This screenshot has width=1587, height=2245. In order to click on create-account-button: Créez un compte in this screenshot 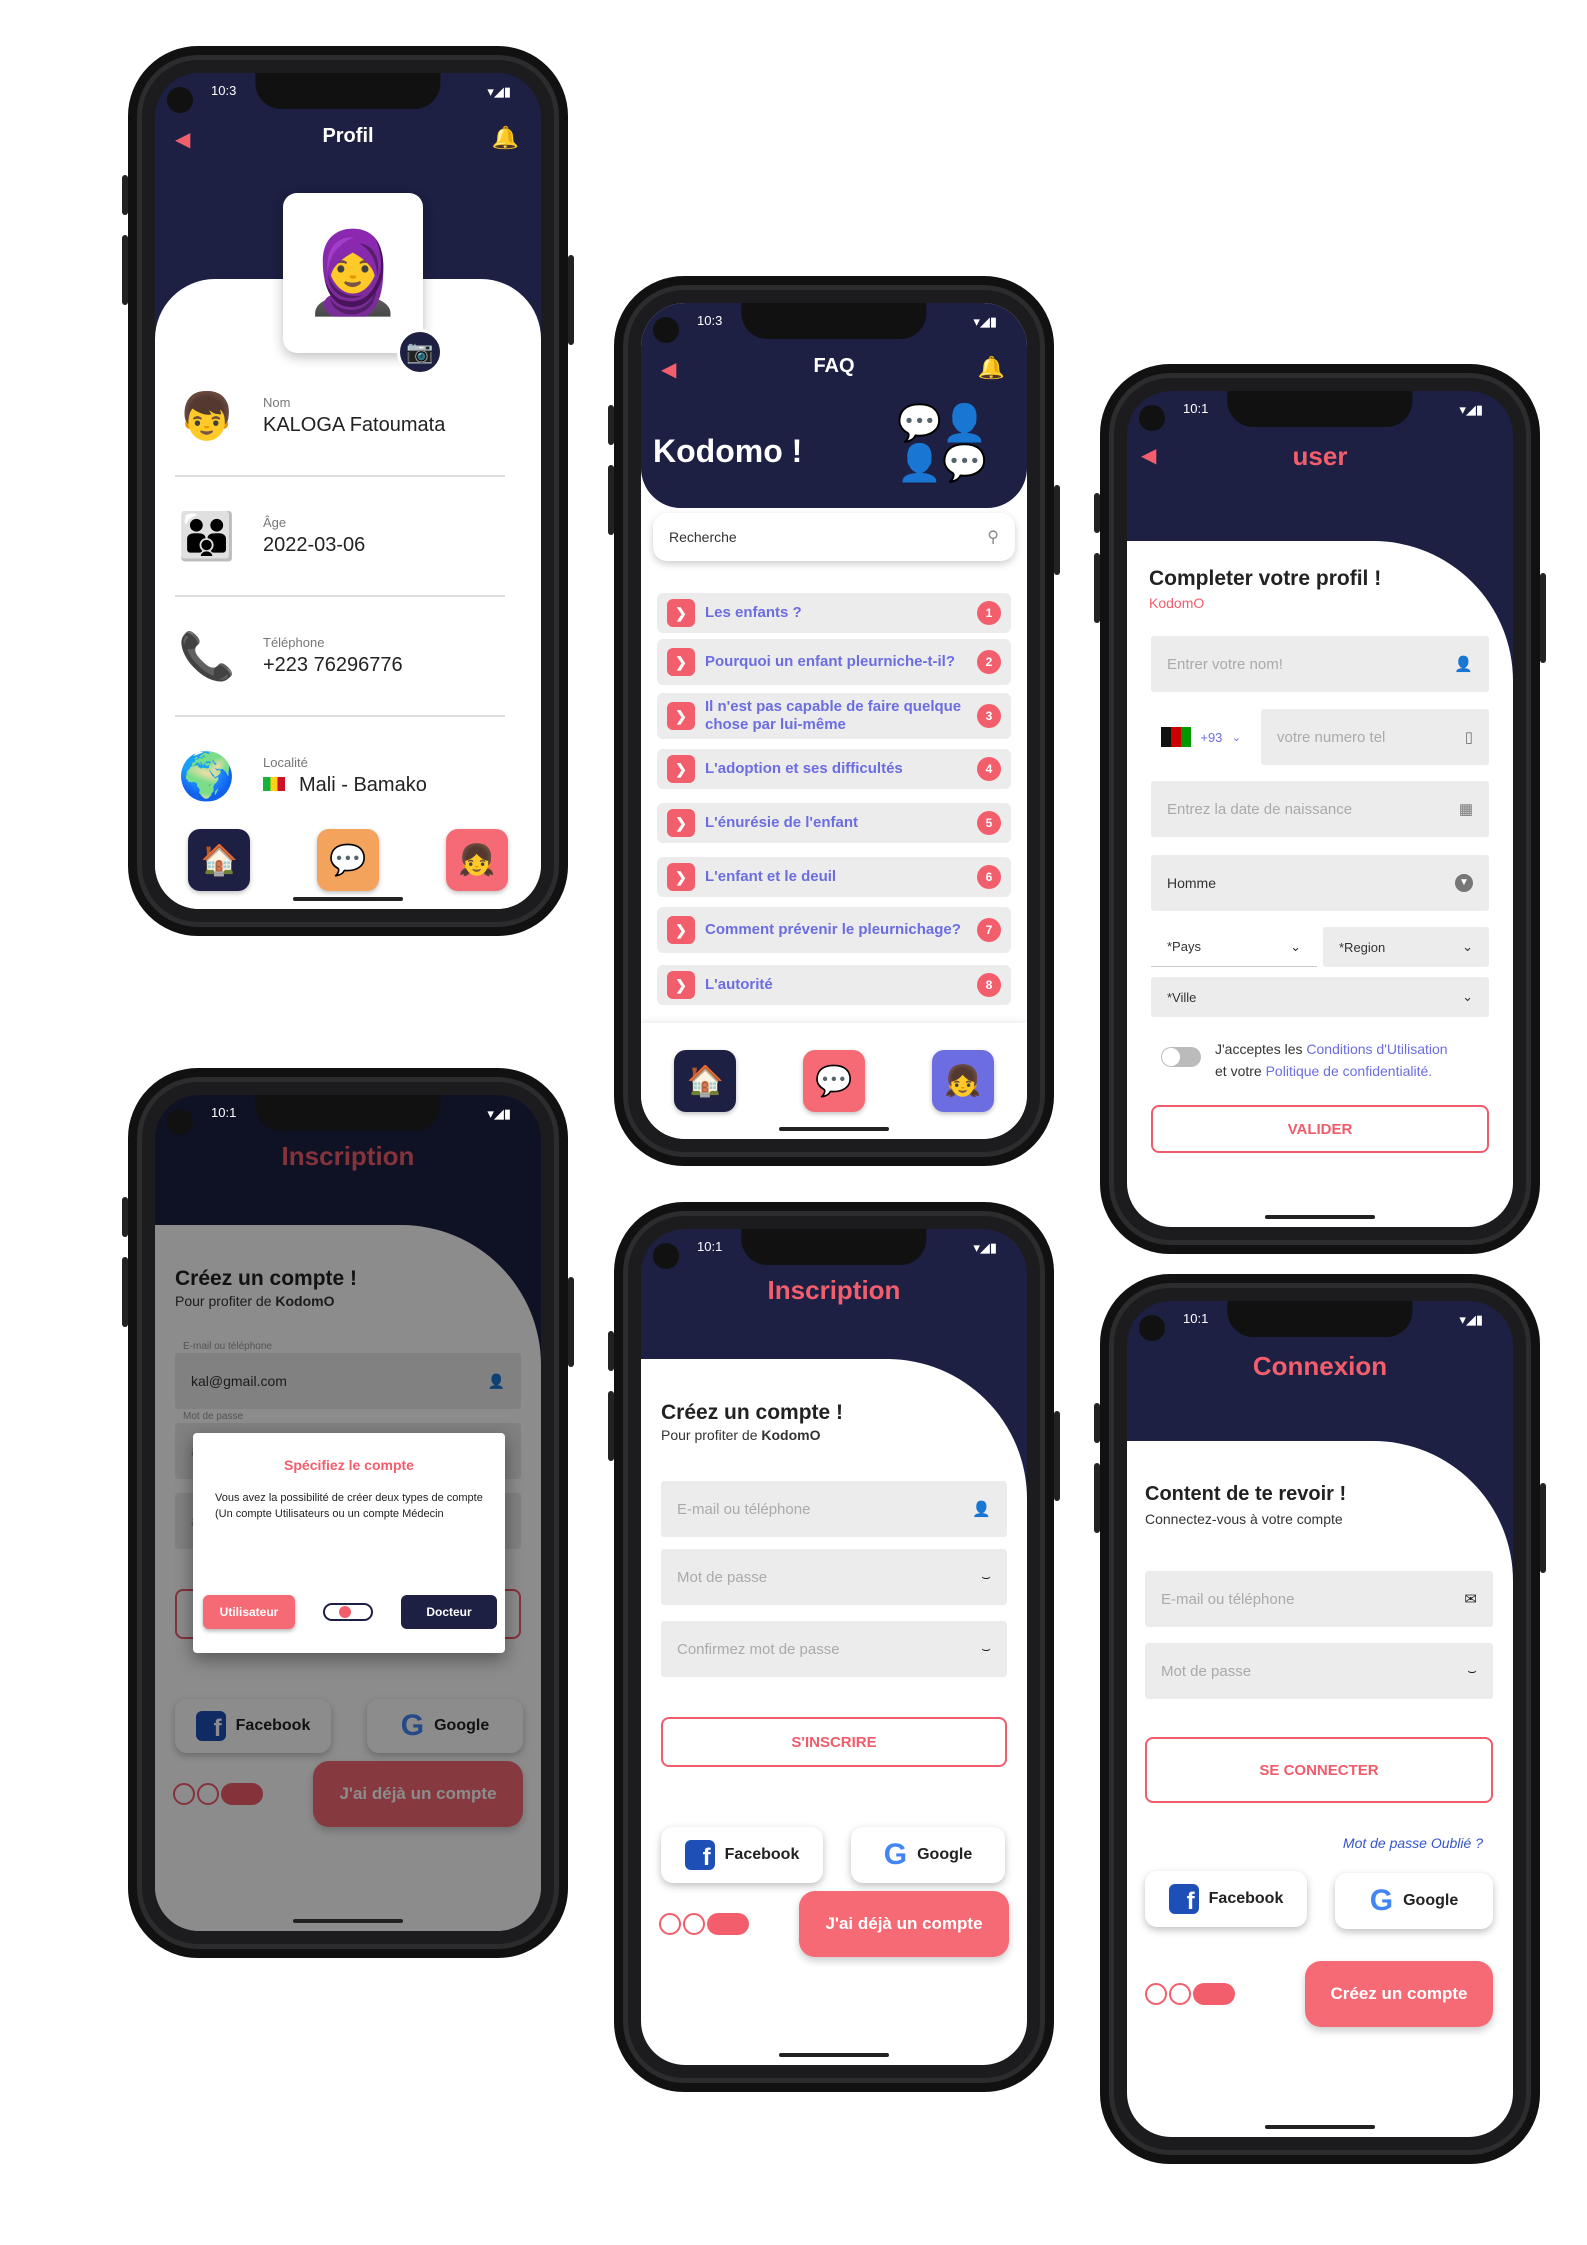, I will do `click(1399, 1994)`.